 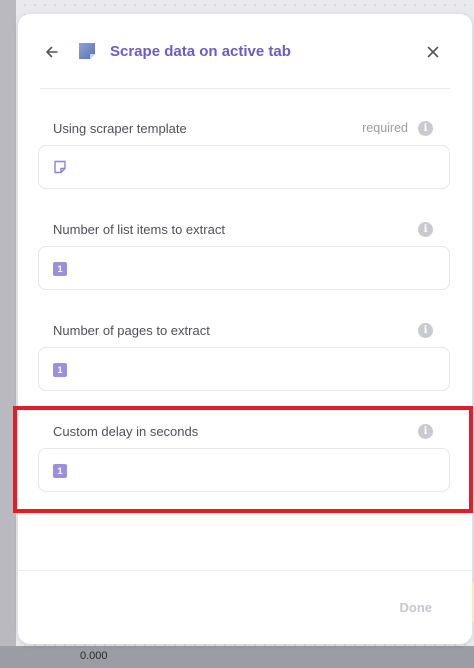 What do you see at coordinates (244, 470) in the screenshot?
I see `custom-delay-input: 1` at bounding box center [244, 470].